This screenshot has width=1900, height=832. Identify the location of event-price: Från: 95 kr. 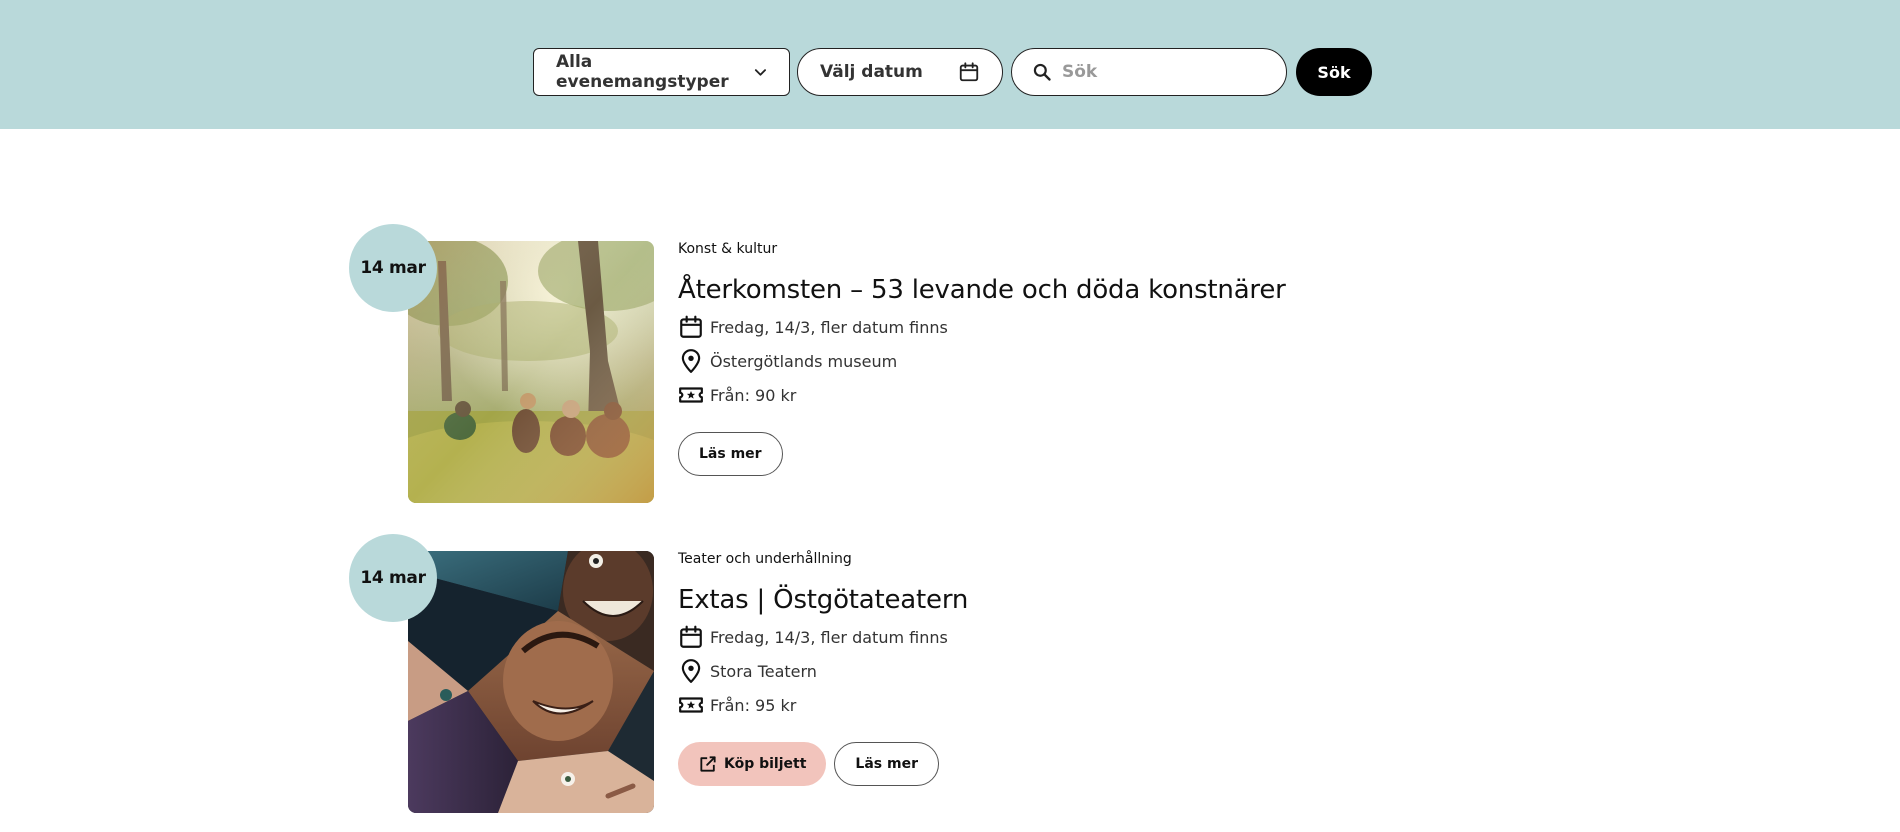
(753, 705).